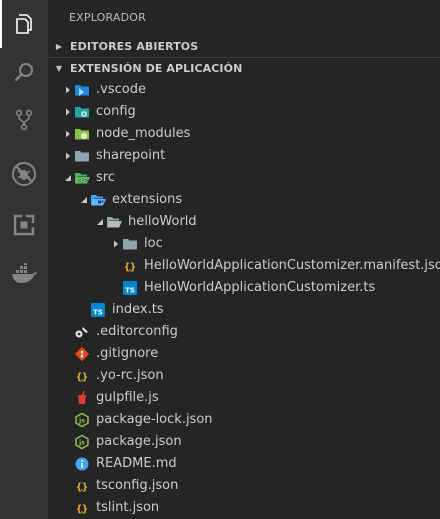 The width and height of the screenshot is (440, 519). What do you see at coordinates (244, 486) in the screenshot?
I see `tree-item: {} tsconfig.json` at bounding box center [244, 486].